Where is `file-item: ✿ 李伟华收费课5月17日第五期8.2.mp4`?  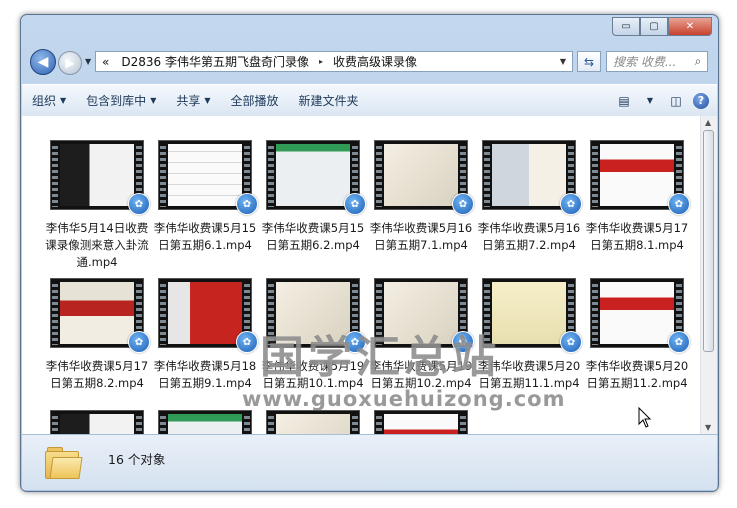 file-item: ✿ 李伟华收费课5月17日第五期8.2.mp4 is located at coordinates (97, 335).